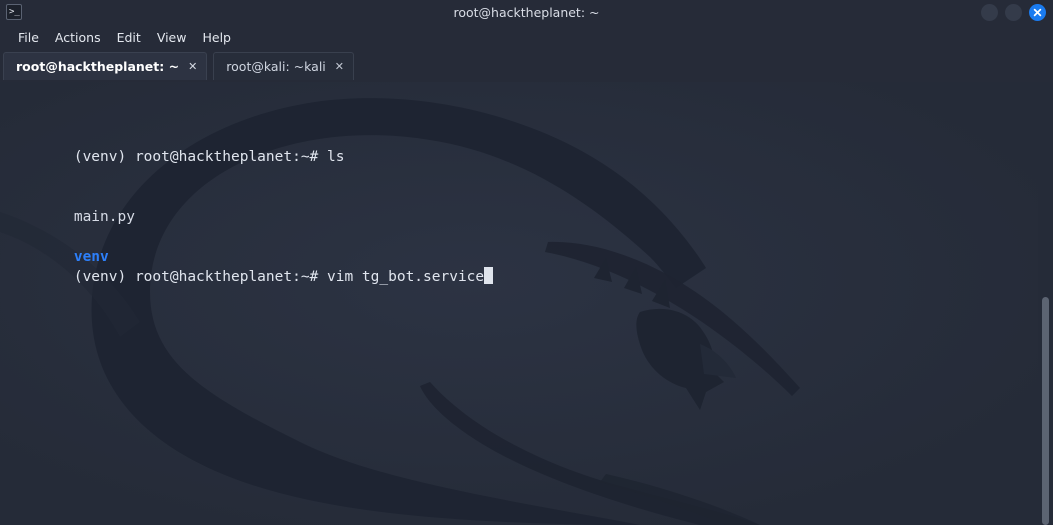 This screenshot has height=525, width=1053. I want to click on tab-label: root@kali: ~kali, so click(276, 66).